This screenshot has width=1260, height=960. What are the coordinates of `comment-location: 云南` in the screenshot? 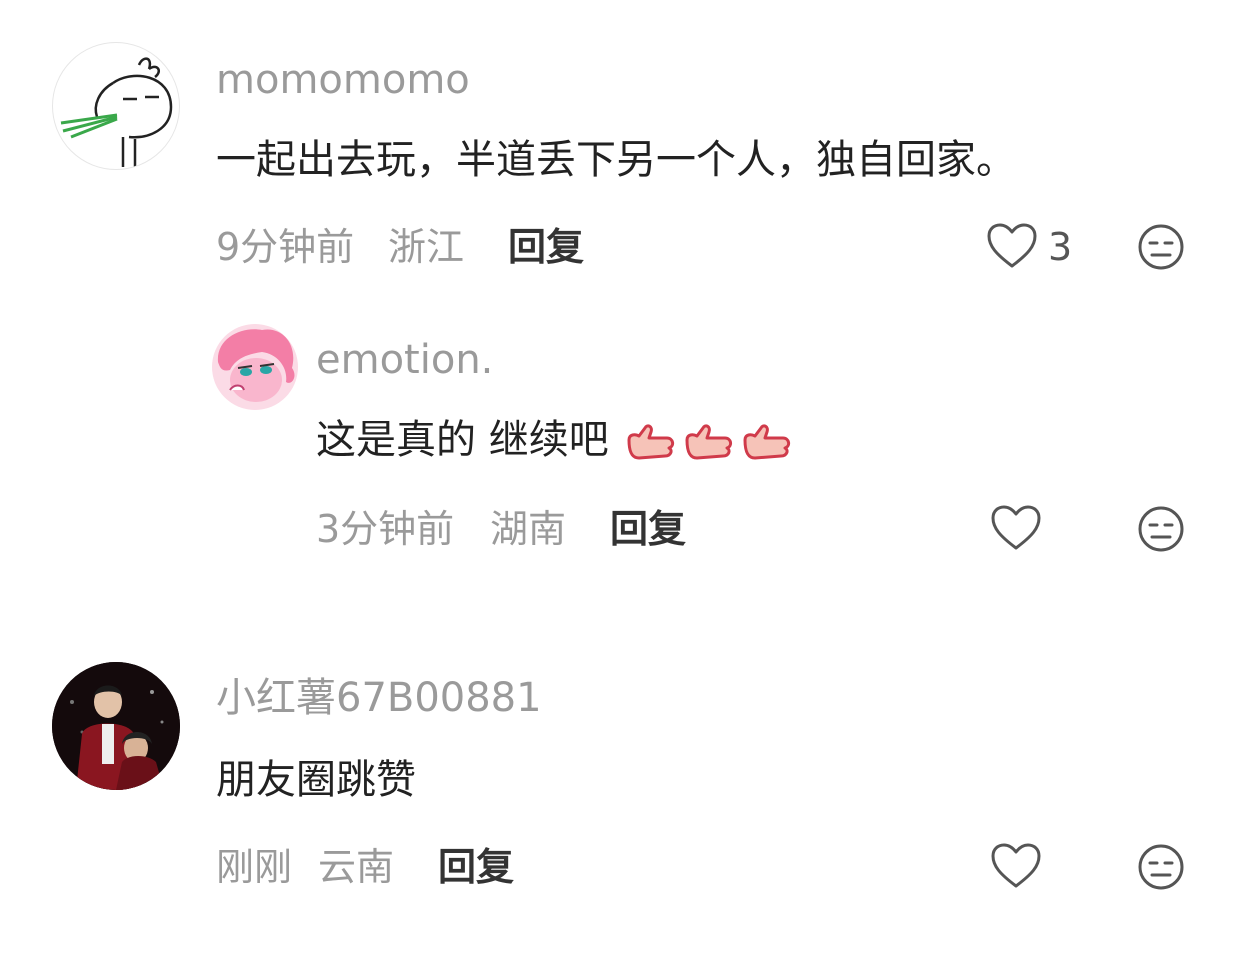 It's located at (356, 867).